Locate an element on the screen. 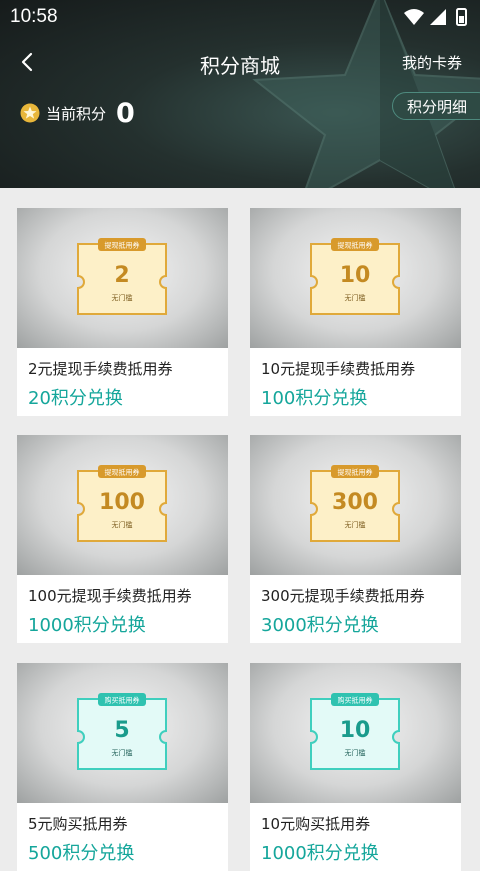 The height and width of the screenshot is (871, 480). status-bar: 10:58 is located at coordinates (240, 17).